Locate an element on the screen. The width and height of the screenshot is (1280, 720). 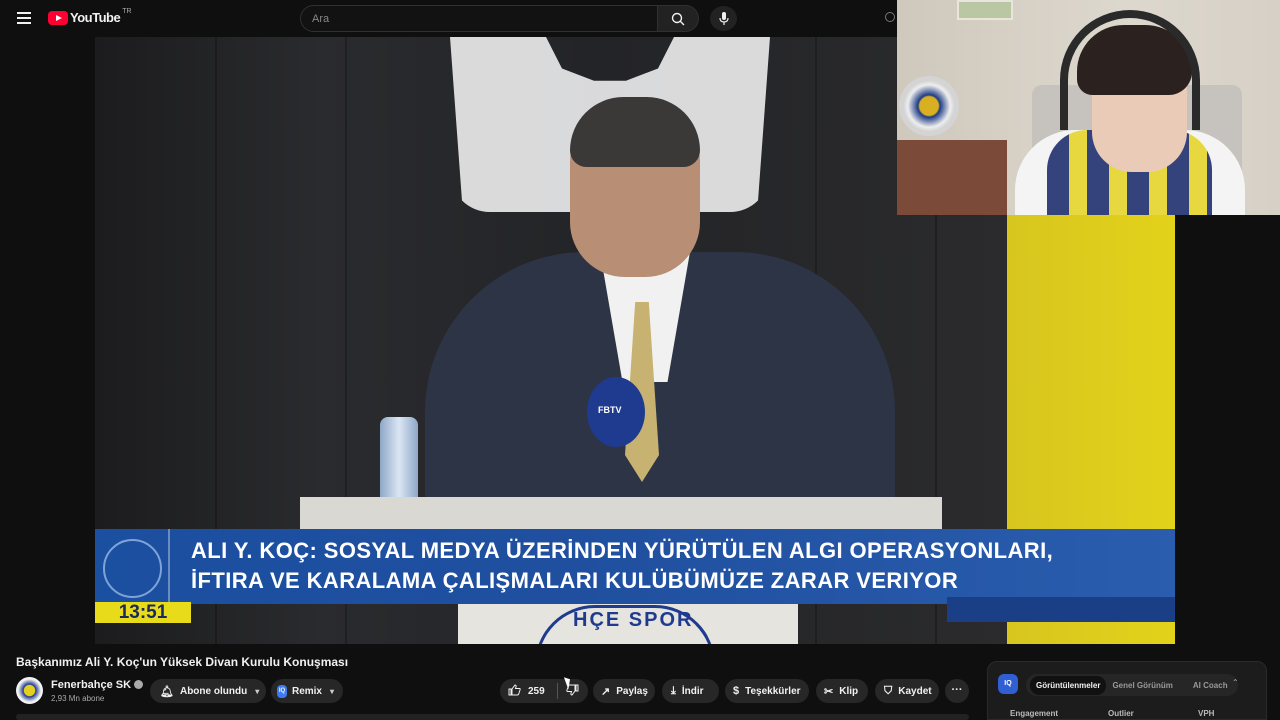
share-button: ↗ Paylaş is located at coordinates (624, 691).